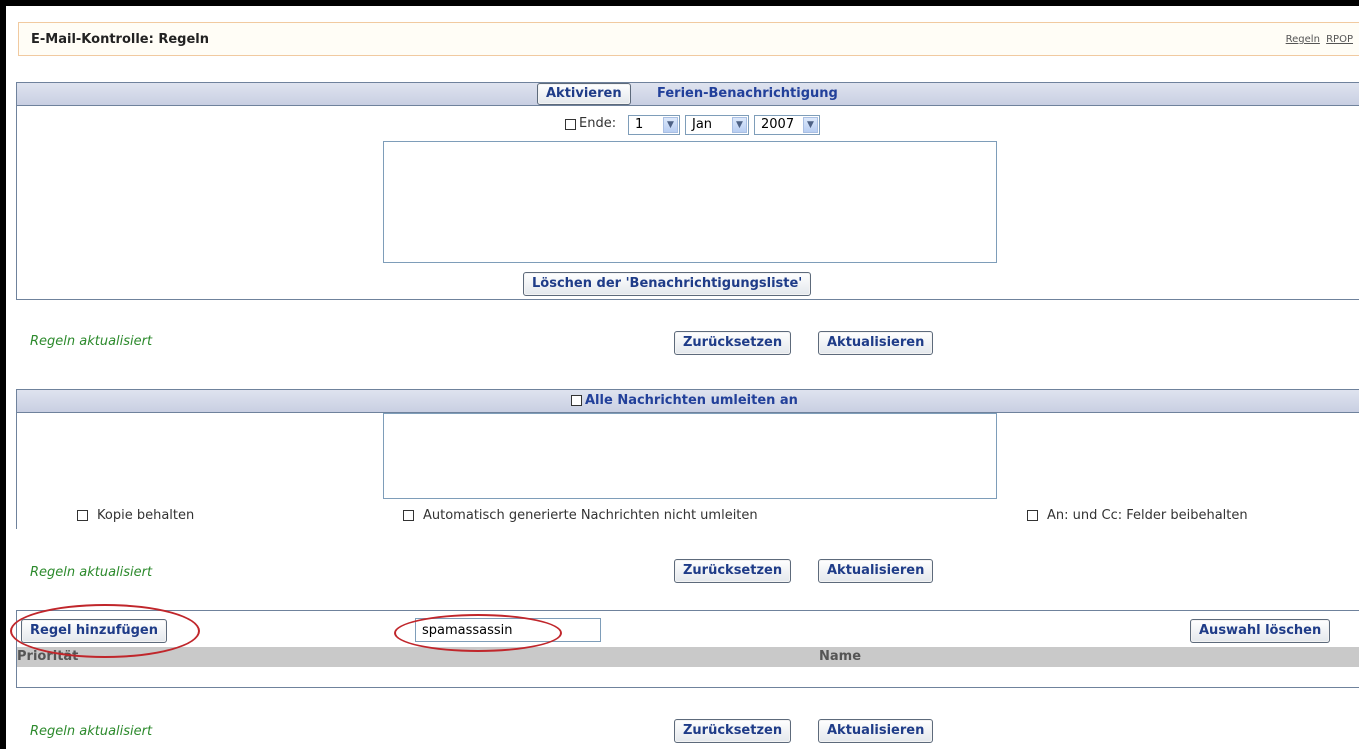  Describe the element at coordinates (1260, 631) in the screenshot. I see `clear-selection-button: Auswahl löschen` at that location.